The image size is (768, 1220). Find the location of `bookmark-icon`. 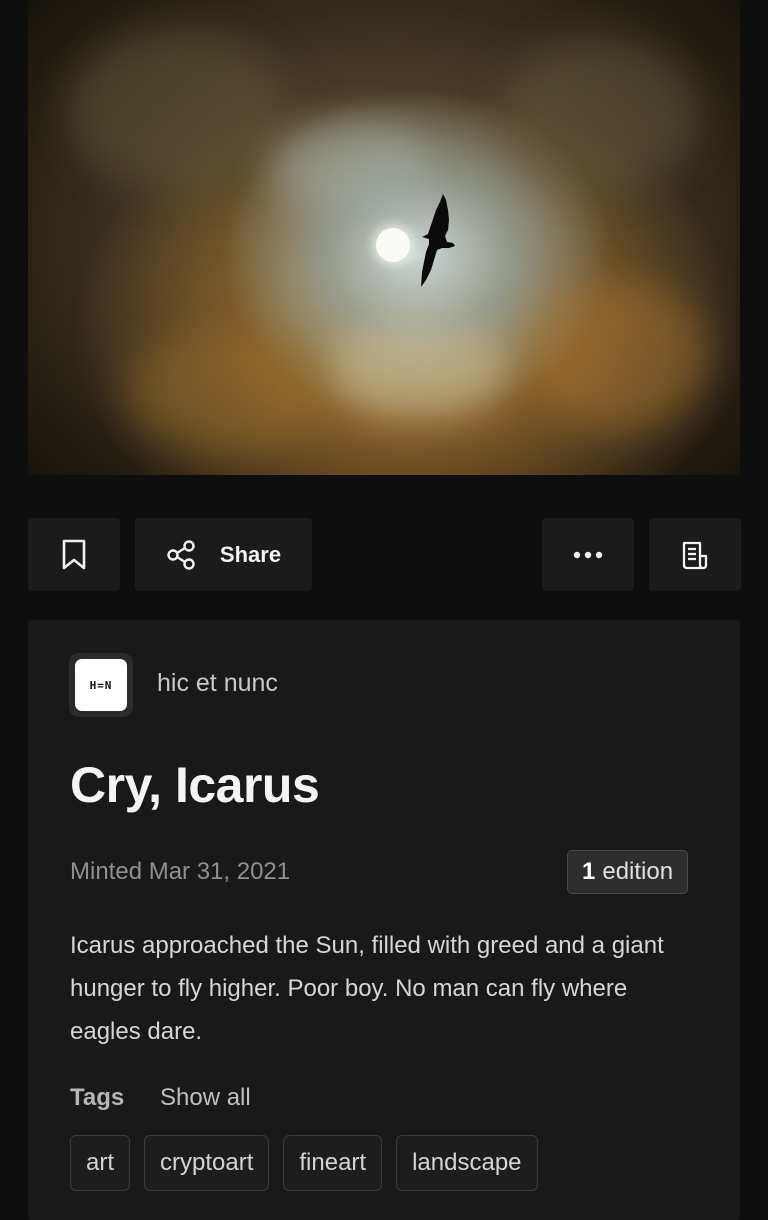

bookmark-icon is located at coordinates (74, 554).